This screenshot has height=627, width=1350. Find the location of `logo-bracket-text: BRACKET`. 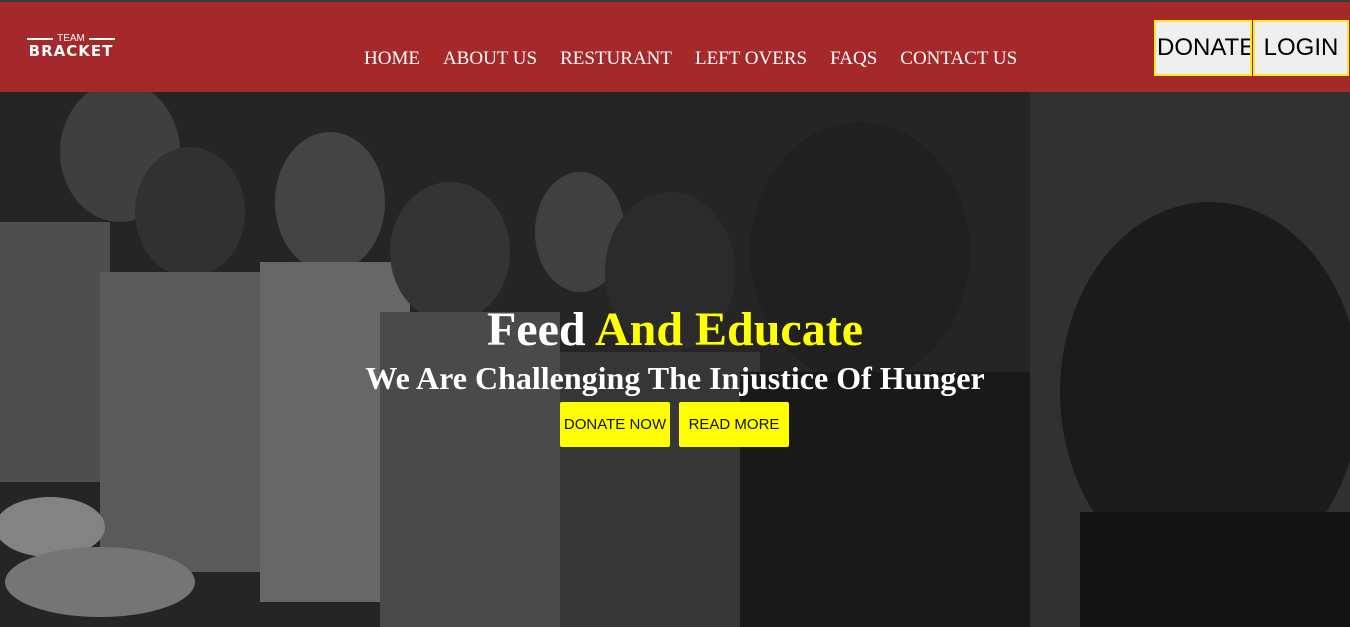

logo-bracket-text: BRACKET is located at coordinates (71, 51).